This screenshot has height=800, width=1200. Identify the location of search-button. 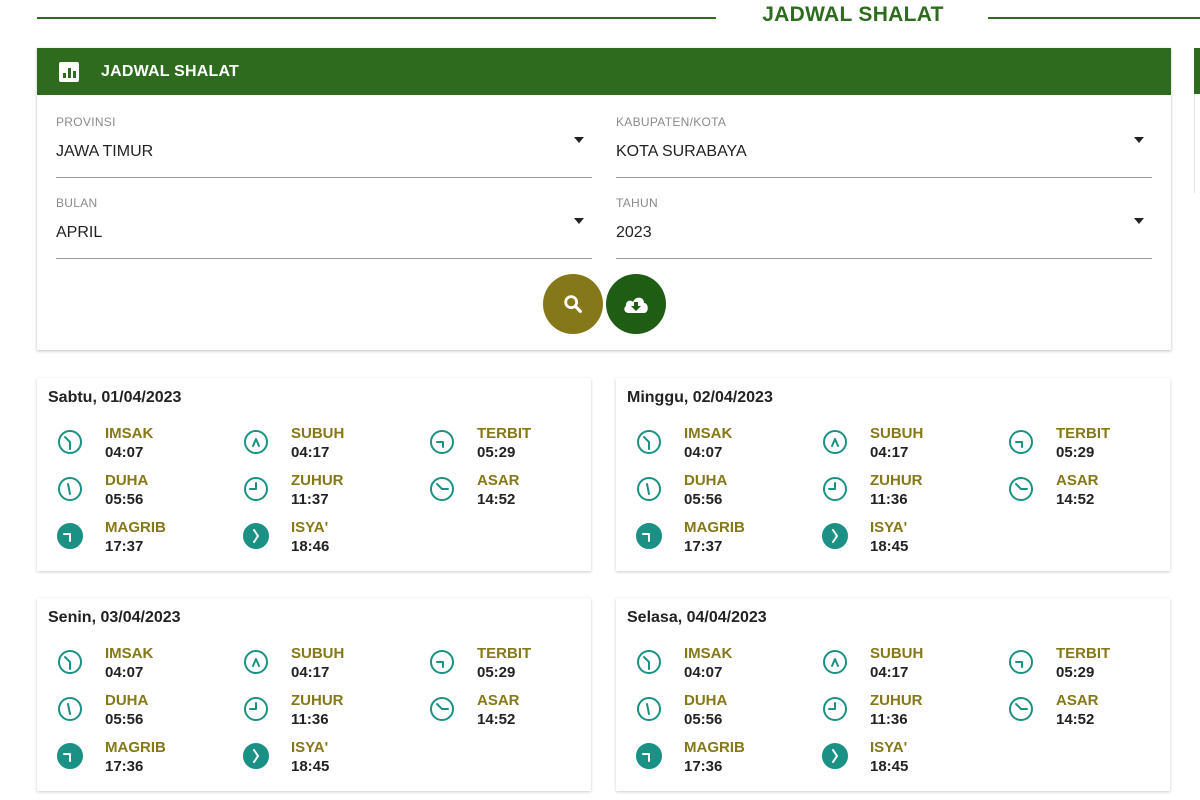
(573, 304).